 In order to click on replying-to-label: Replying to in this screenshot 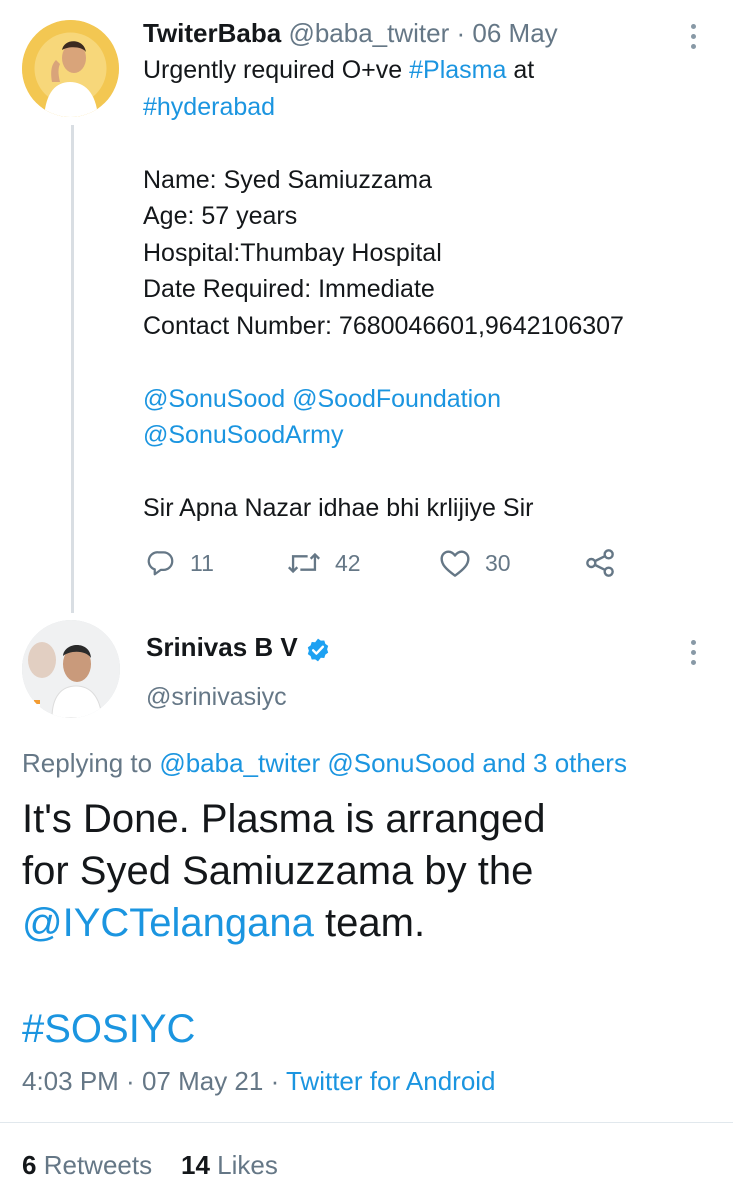, I will do `click(91, 763)`.